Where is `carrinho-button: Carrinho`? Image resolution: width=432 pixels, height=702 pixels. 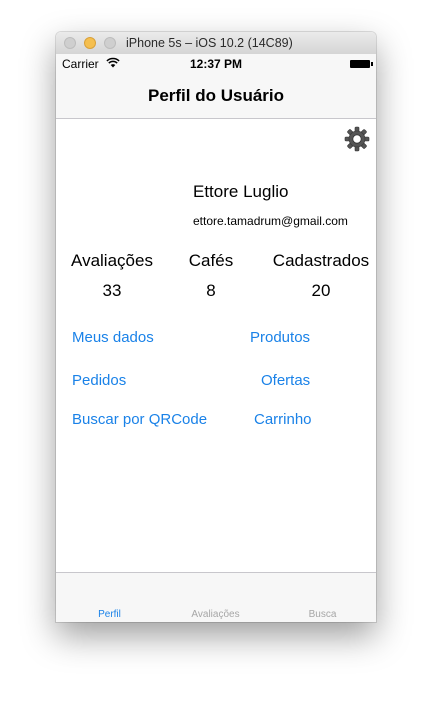
carrinho-button: Carrinho is located at coordinates (283, 419).